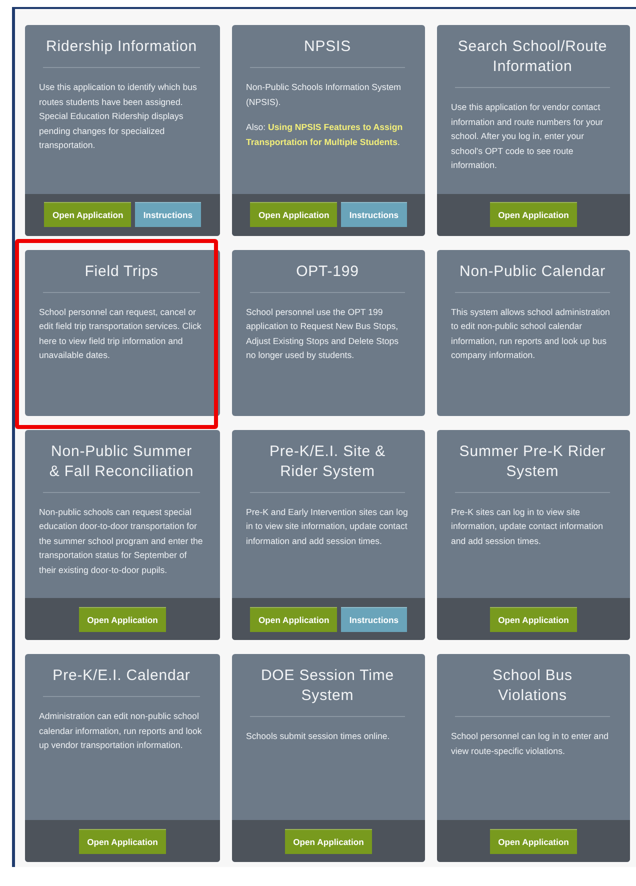 The width and height of the screenshot is (636, 886). What do you see at coordinates (532, 691) in the screenshot?
I see `card-title: School Bus Violations` at bounding box center [532, 691].